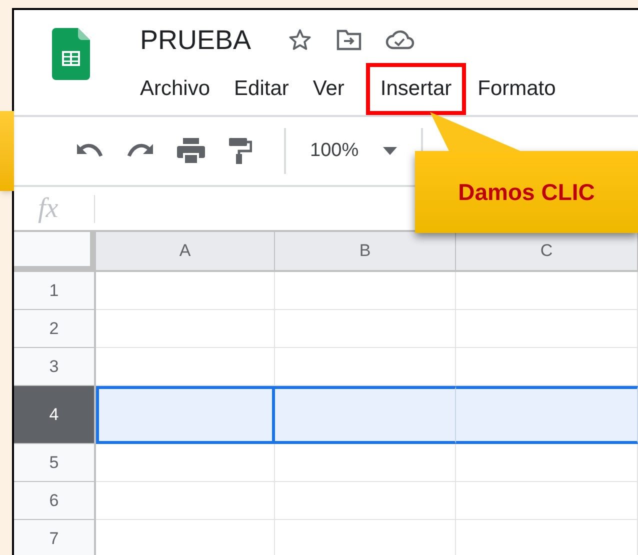 The image size is (638, 555). I want to click on menu-item: Insertar, so click(416, 88).